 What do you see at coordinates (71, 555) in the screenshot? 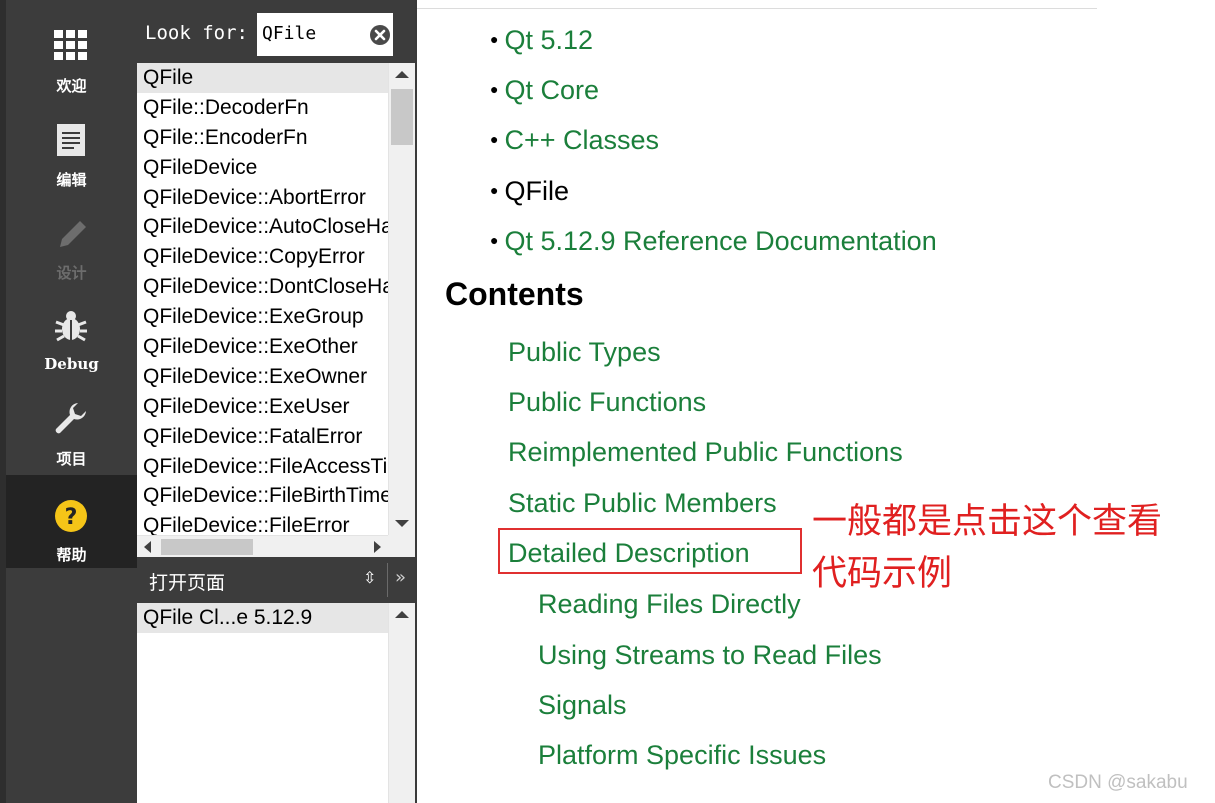
I see `mode-help-label: 帮助` at bounding box center [71, 555].